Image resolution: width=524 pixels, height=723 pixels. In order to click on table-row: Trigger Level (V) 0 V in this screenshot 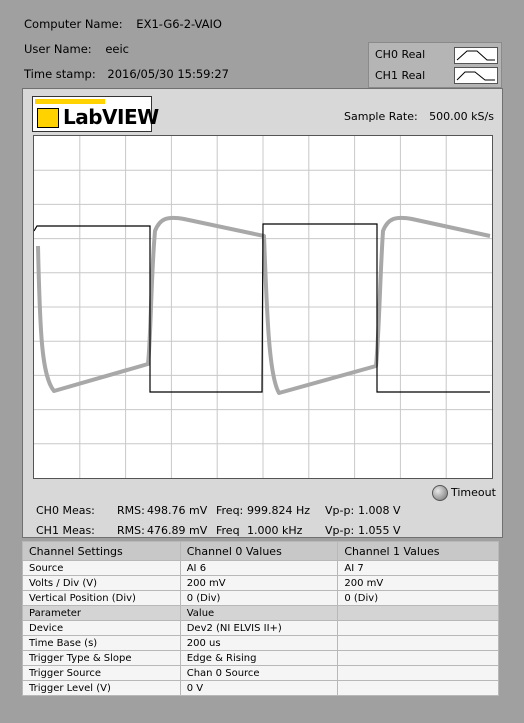, I will do `click(260, 688)`.